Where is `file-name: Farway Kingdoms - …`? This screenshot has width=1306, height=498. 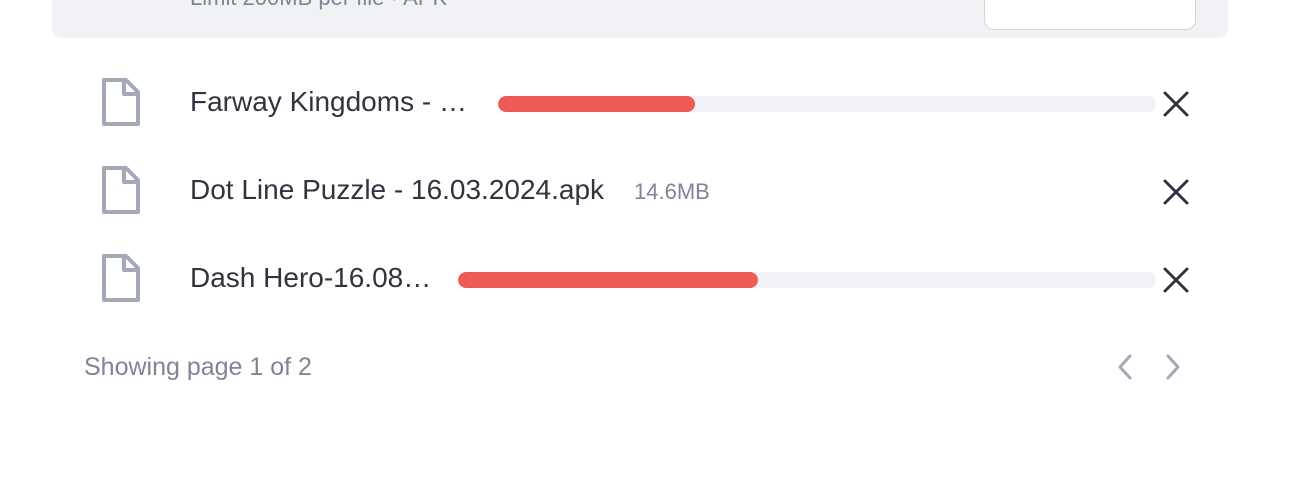
file-name: Farway Kingdoms - … is located at coordinates (328, 101).